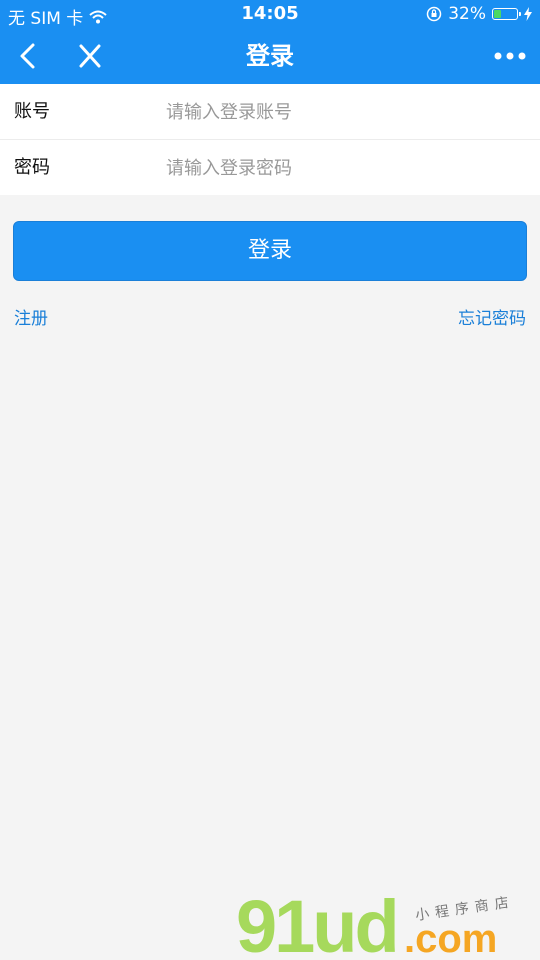  What do you see at coordinates (506, 14) in the screenshot?
I see `battery-icon` at bounding box center [506, 14].